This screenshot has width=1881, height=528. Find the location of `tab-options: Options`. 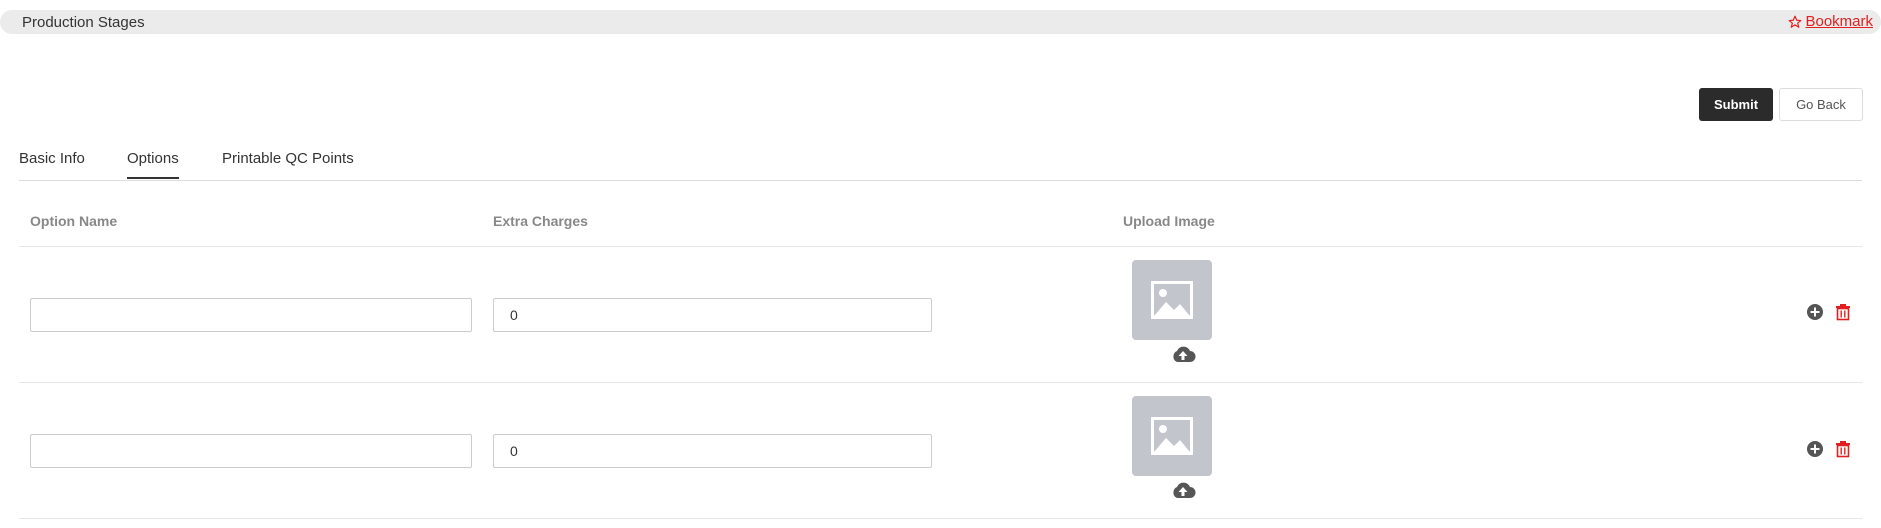

tab-options: Options is located at coordinates (153, 164).